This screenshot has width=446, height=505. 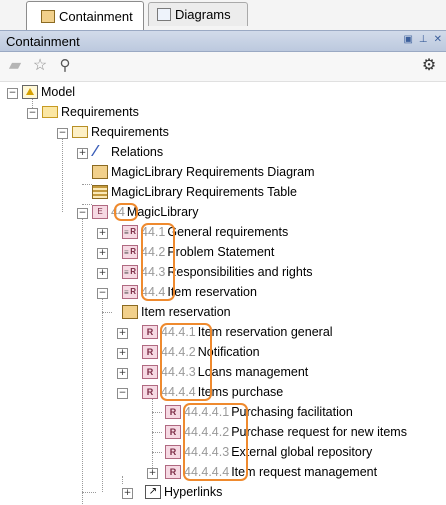 What do you see at coordinates (65, 66) in the screenshot?
I see `search-icon: ⚲` at bounding box center [65, 66].